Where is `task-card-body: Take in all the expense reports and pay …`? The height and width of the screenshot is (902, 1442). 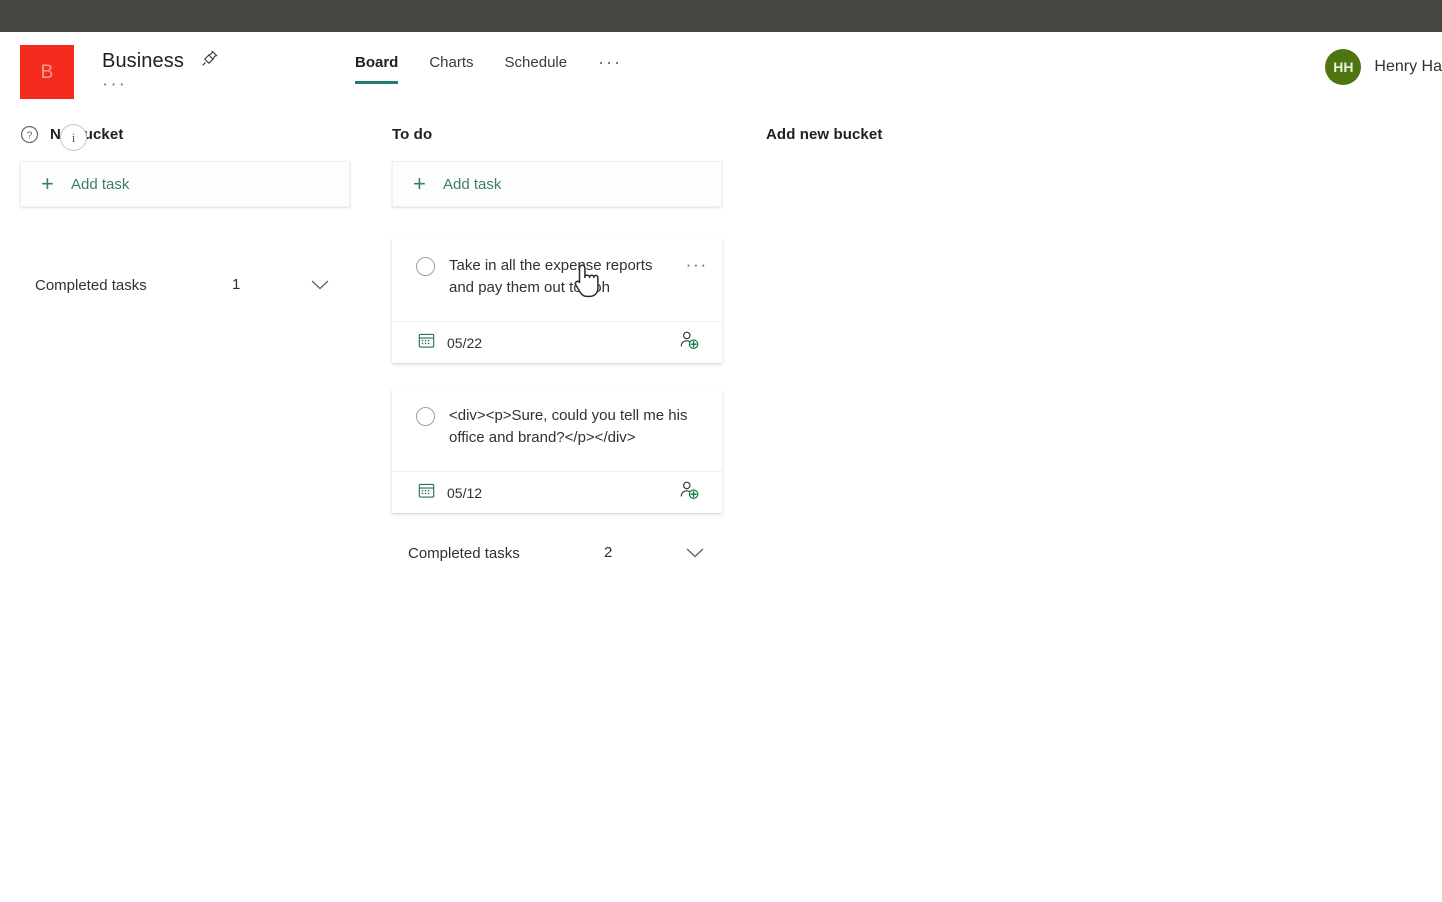 task-card-body: Take in all the expense reports and pay … is located at coordinates (557, 280).